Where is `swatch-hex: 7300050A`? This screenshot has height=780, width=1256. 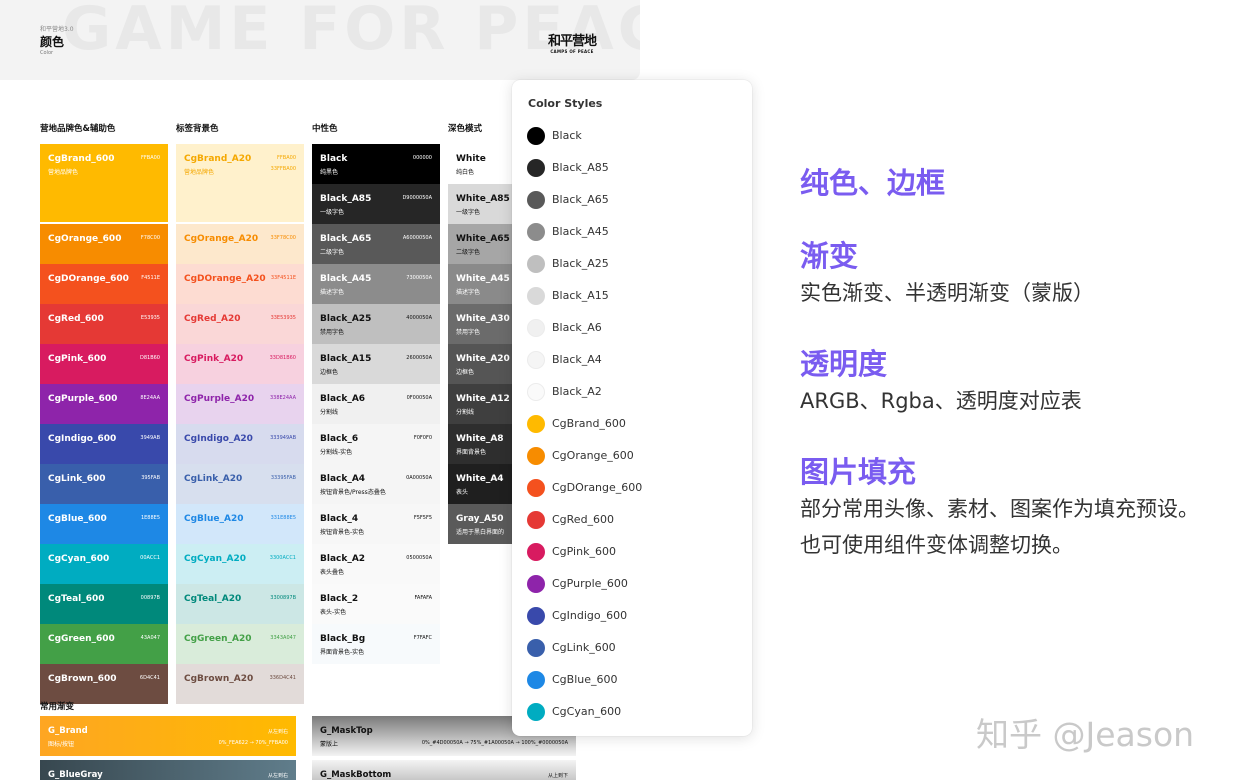 swatch-hex: 7300050A is located at coordinates (419, 278).